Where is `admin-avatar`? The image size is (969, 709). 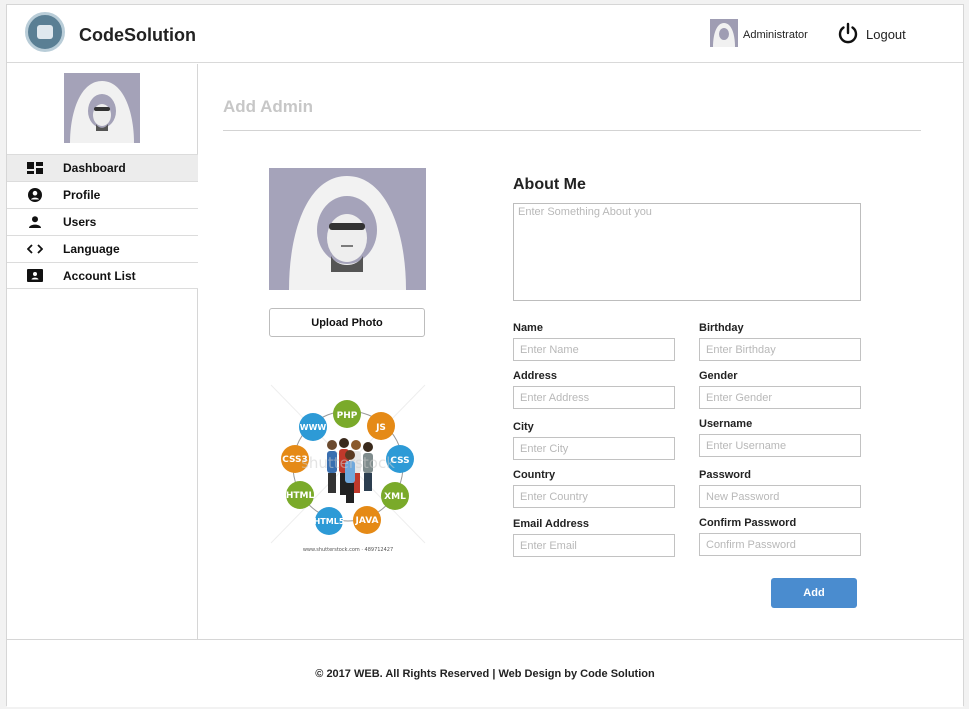 admin-avatar is located at coordinates (724, 33).